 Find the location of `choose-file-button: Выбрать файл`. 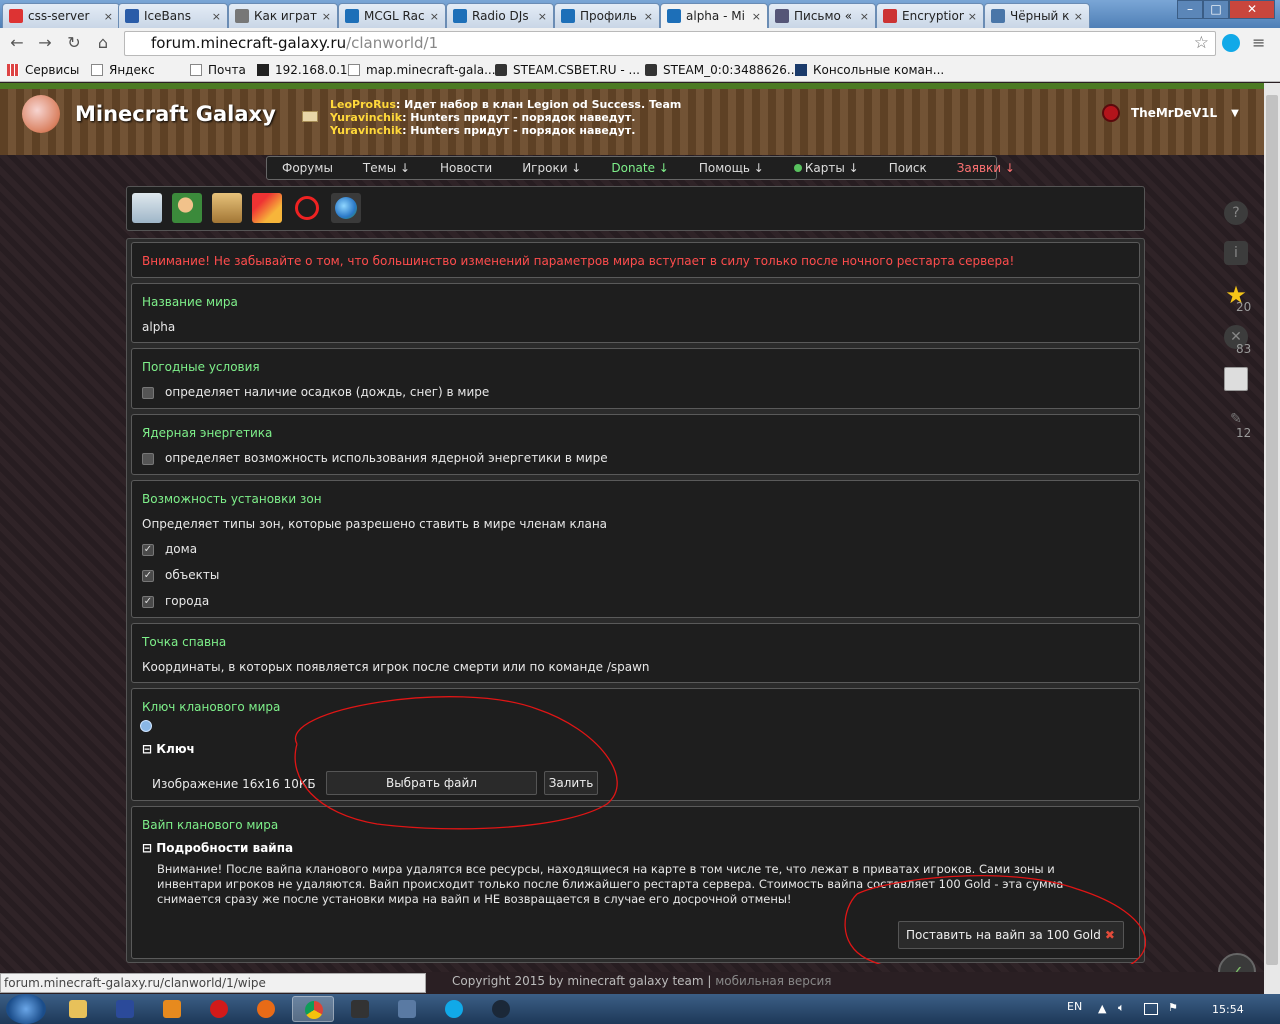

choose-file-button: Выбрать файл is located at coordinates (431, 783).